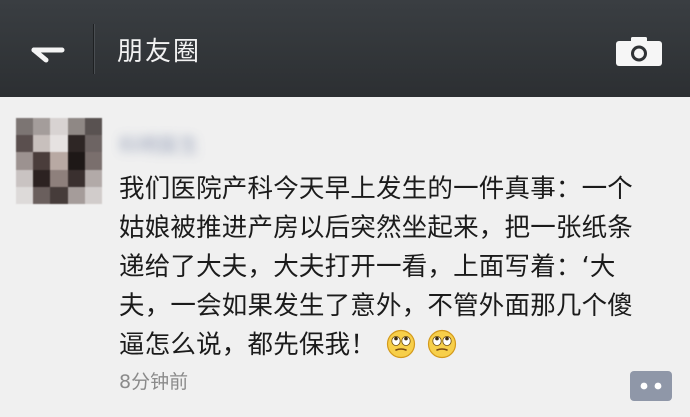 This screenshot has height=417, width=690. What do you see at coordinates (93, 49) in the screenshot?
I see `header-divider` at bounding box center [93, 49].